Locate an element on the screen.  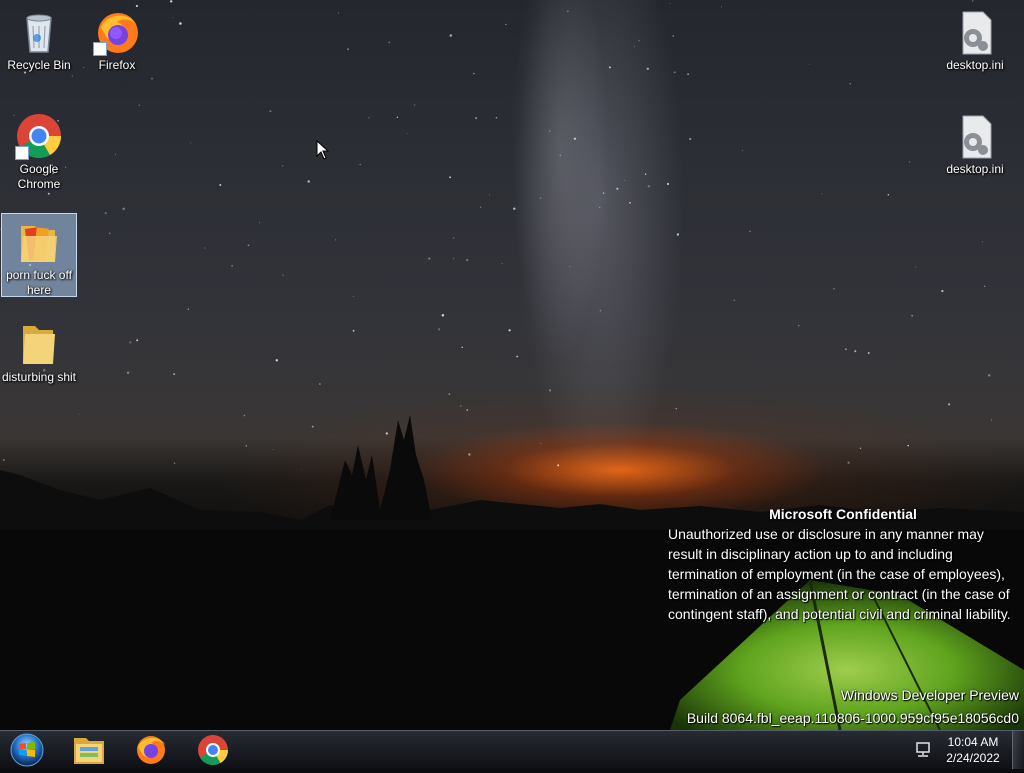
desktop-icon-label: Recycle Bin is located at coordinates (39, 65).